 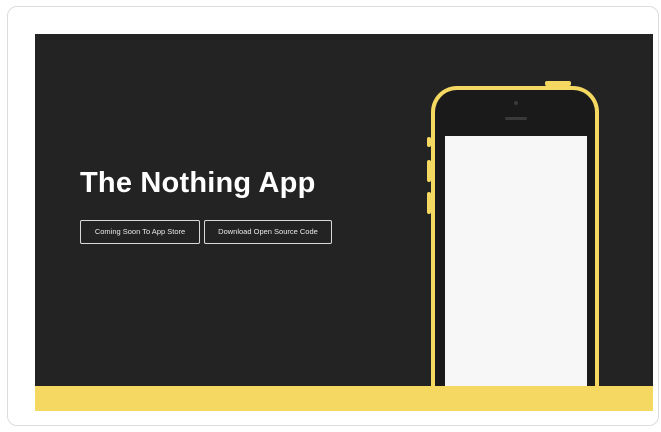 I want to click on download-source-button: Download Open Source Code, so click(x=268, y=232).